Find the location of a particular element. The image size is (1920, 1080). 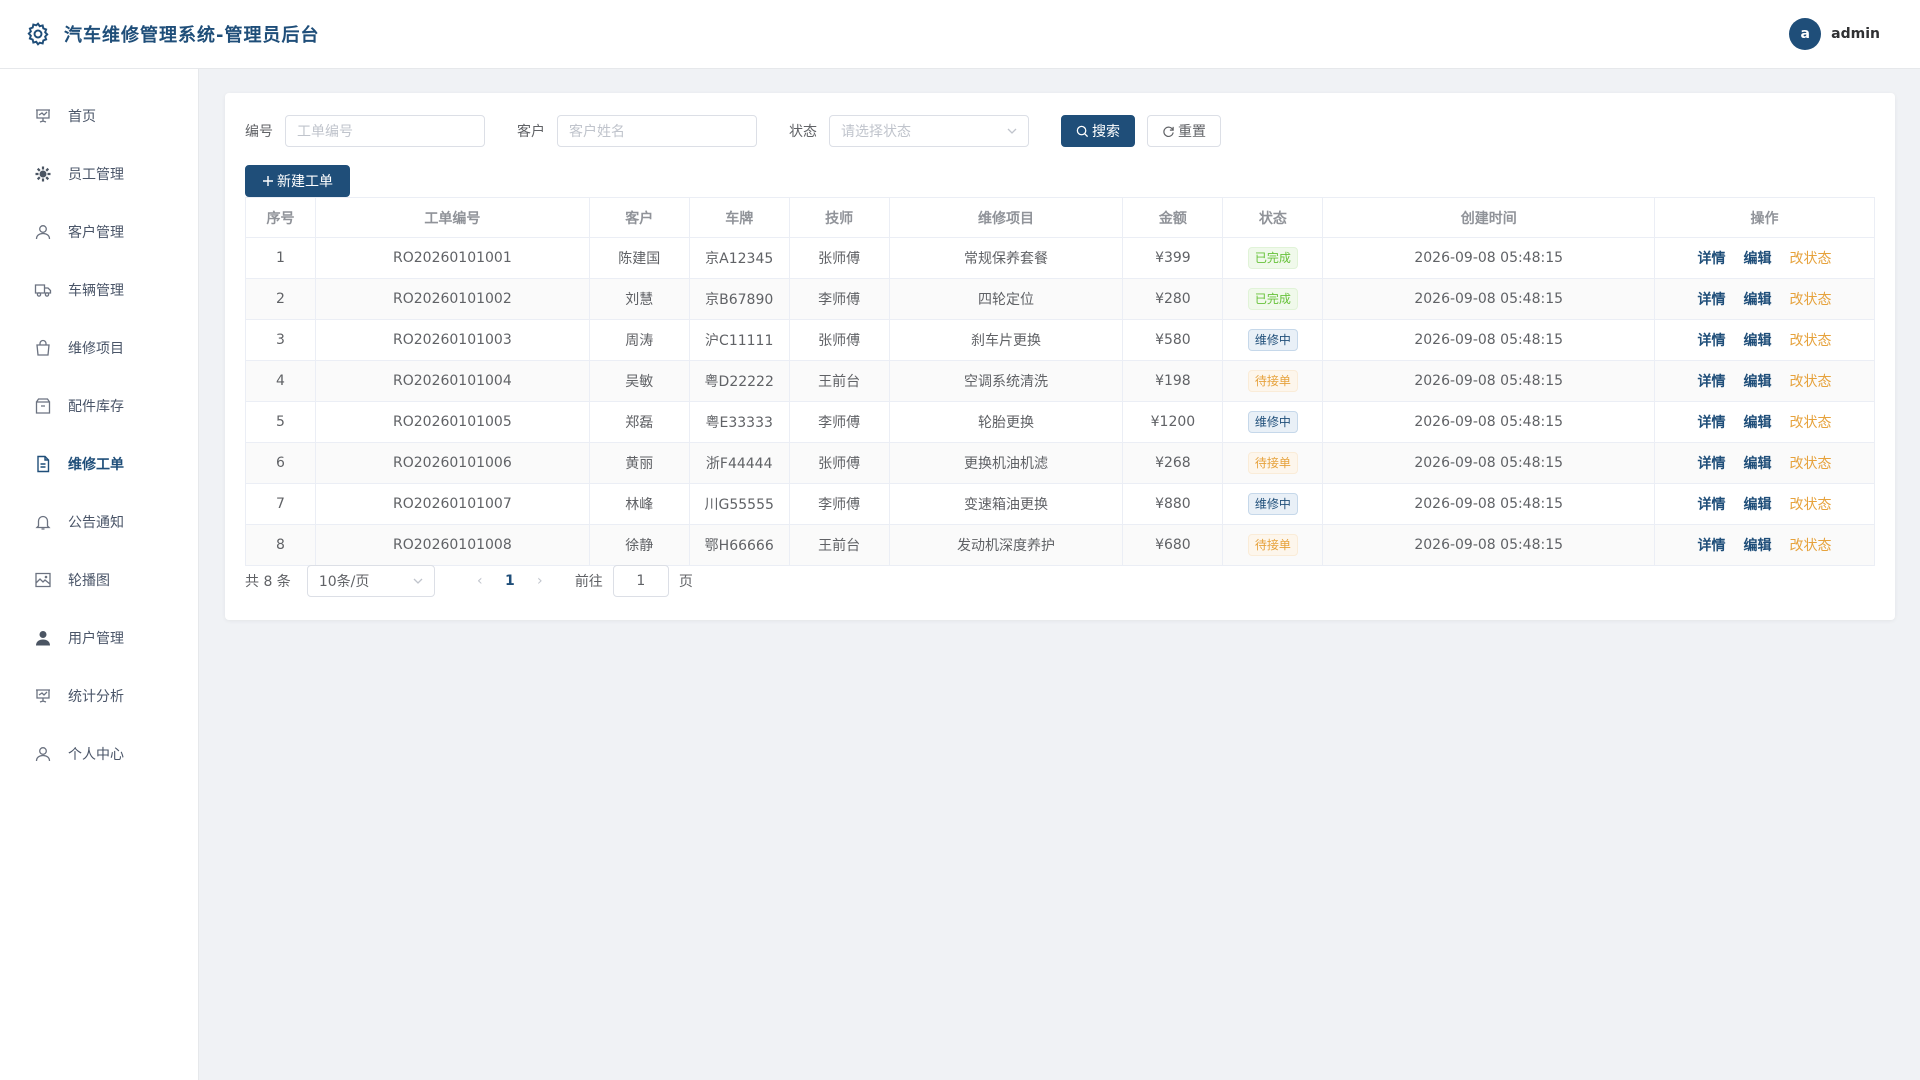

column-header: 创建时间 is located at coordinates (1489, 217).